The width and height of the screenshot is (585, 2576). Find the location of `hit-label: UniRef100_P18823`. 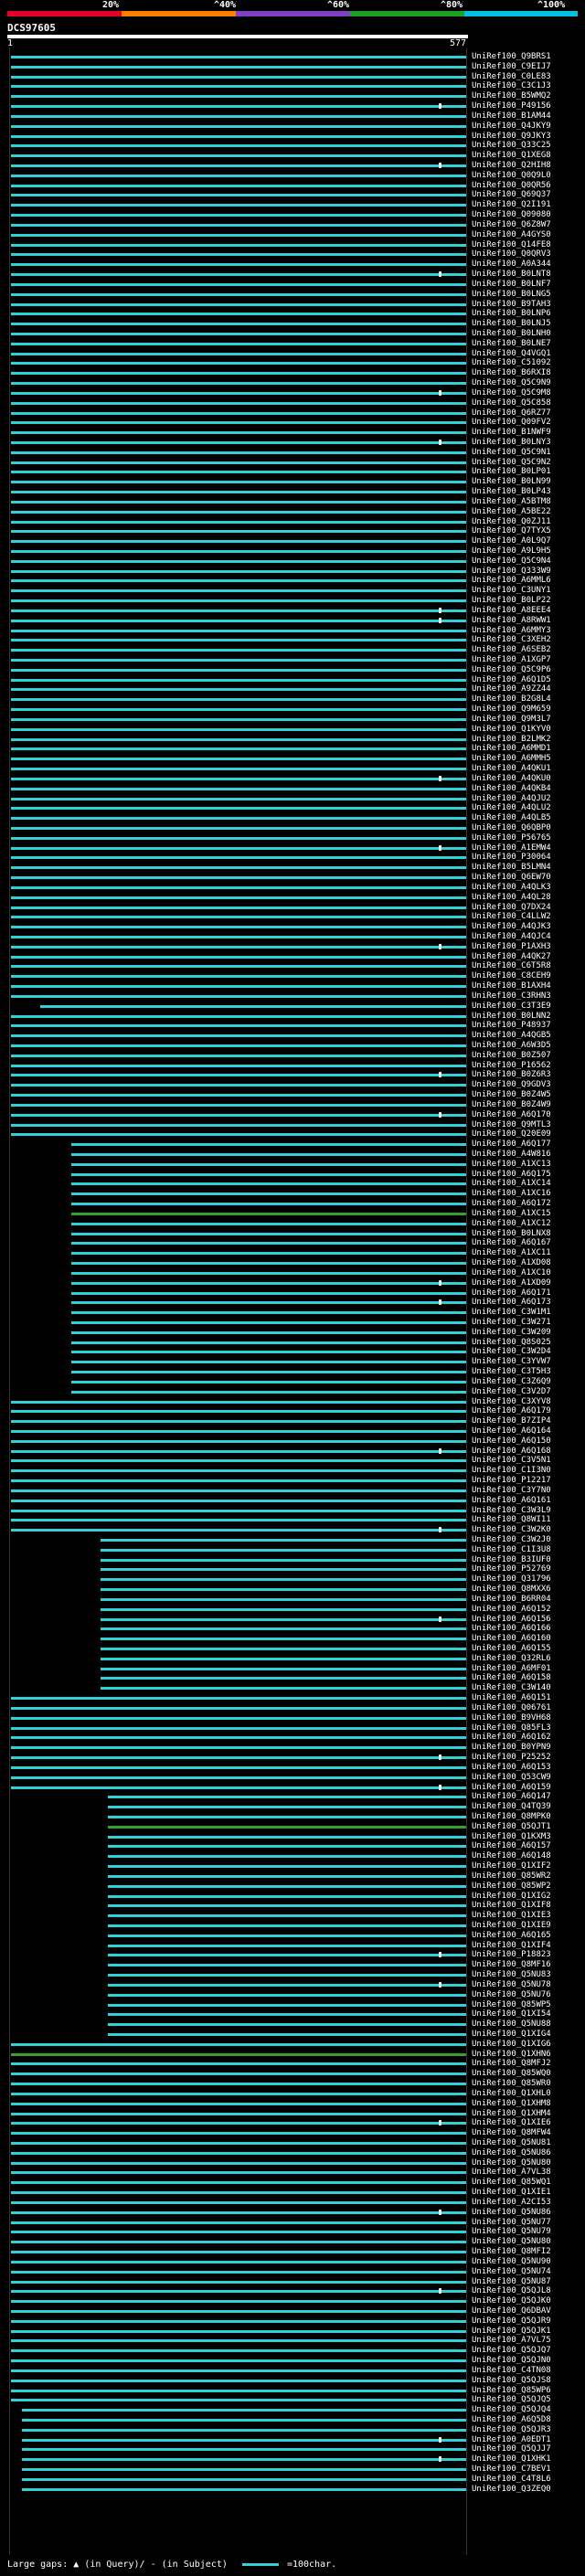

hit-label: UniRef100_P18823 is located at coordinates (512, 1955).